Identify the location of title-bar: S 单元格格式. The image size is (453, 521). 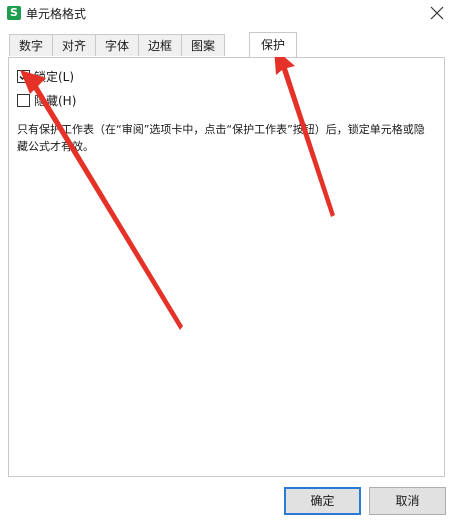
(226, 13).